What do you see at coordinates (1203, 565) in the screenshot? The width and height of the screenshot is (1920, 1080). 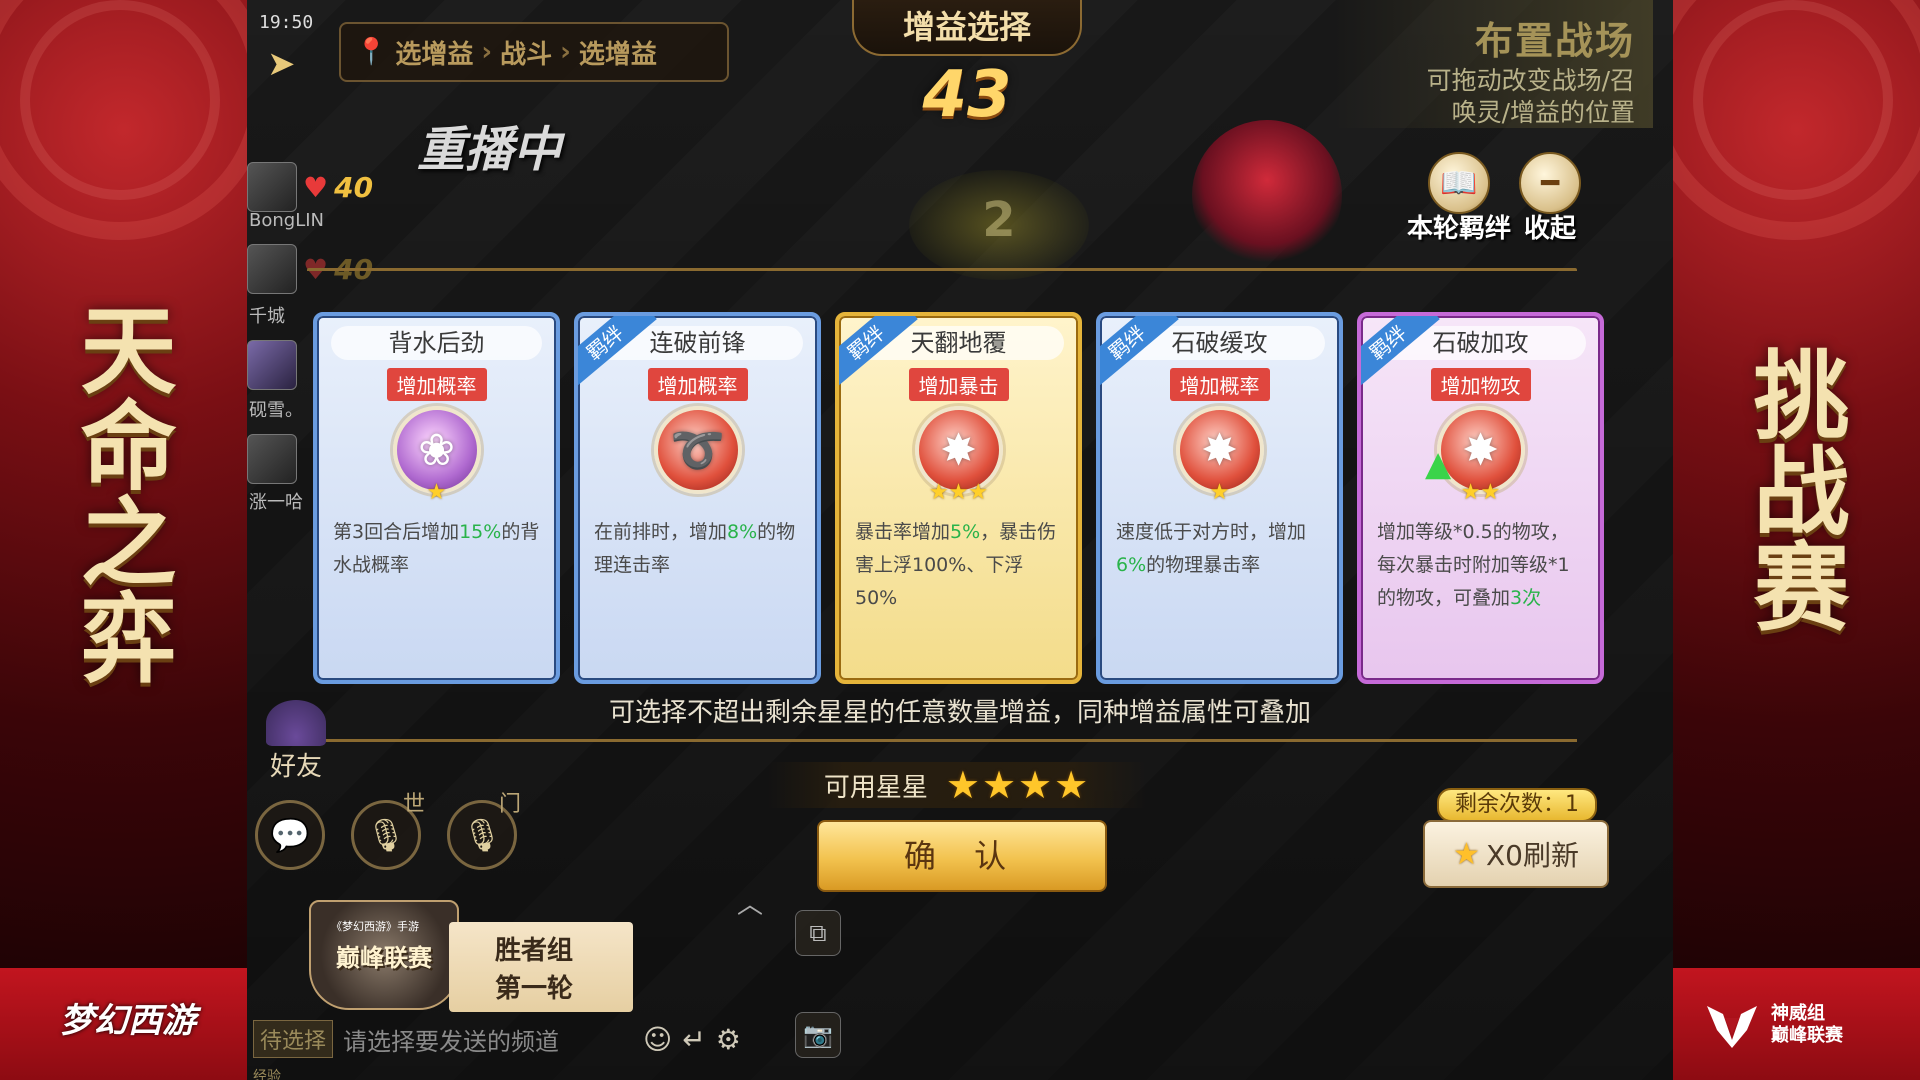 I see `card-desc-text: 的物理暴击率` at bounding box center [1203, 565].